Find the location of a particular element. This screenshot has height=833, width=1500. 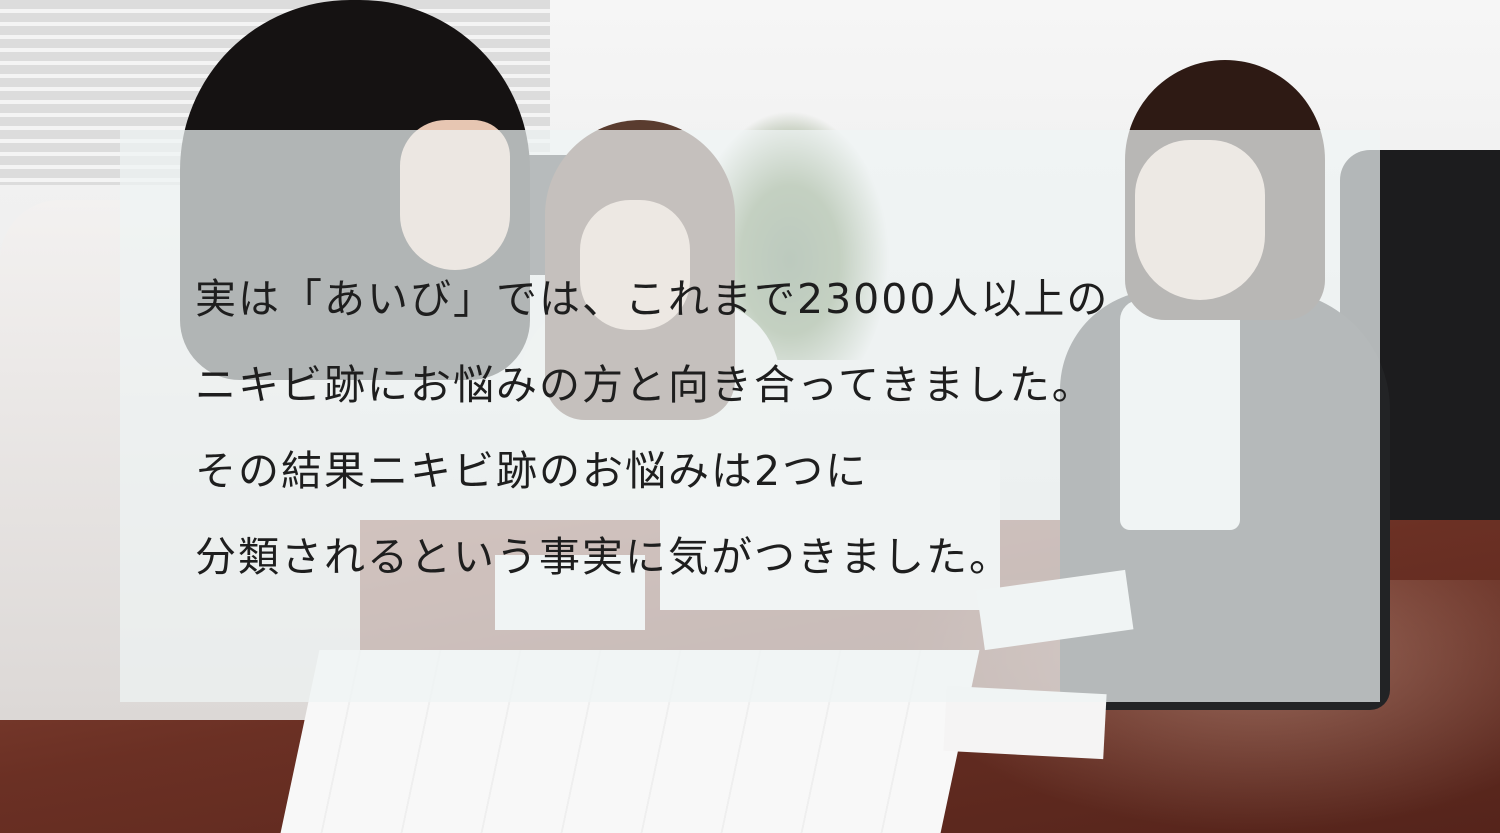

message-line: ニキビ跡にお悩みの方と向き合ってきました。 is located at coordinates (645, 385).